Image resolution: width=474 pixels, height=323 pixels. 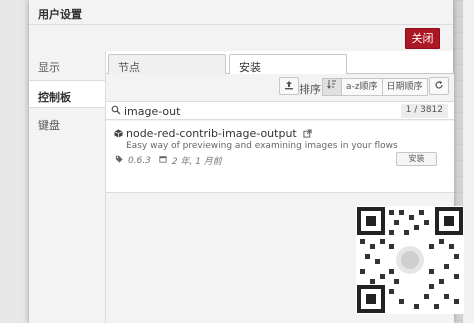 I want to click on nav-item-palette: 控制板, so click(x=67, y=94).